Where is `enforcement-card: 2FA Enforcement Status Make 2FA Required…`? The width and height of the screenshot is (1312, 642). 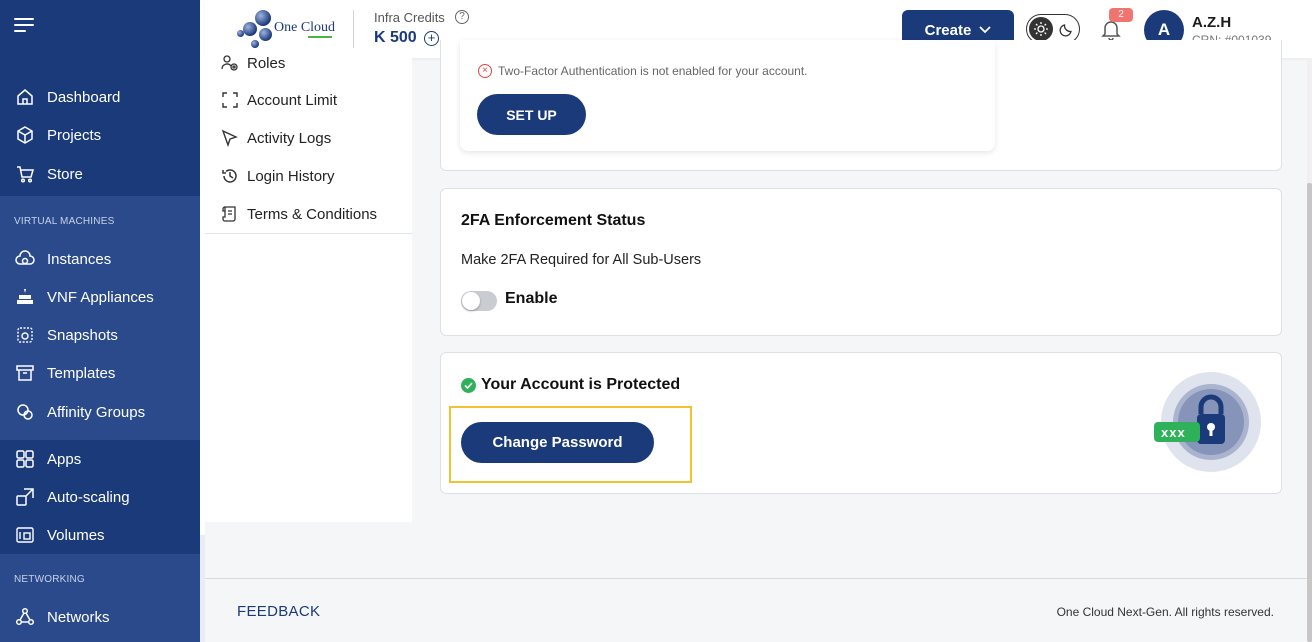 enforcement-card: 2FA Enforcement Status Make 2FA Required… is located at coordinates (861, 262).